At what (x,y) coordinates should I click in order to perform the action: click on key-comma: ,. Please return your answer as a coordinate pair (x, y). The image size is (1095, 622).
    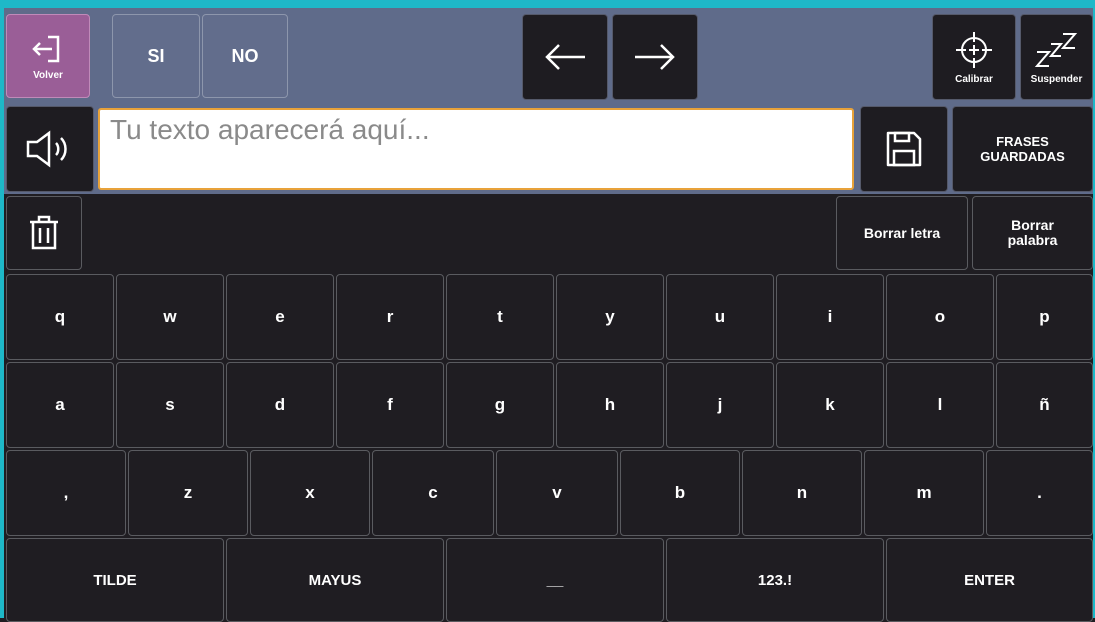
    Looking at the image, I should click on (66, 493).